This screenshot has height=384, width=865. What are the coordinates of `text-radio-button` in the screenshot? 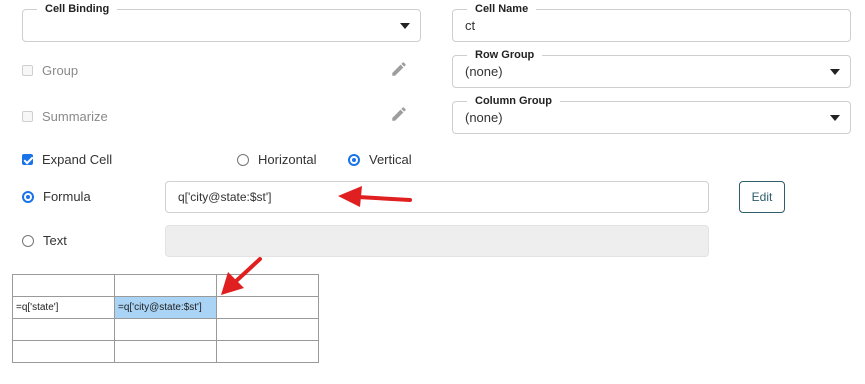 It's located at (28, 240).